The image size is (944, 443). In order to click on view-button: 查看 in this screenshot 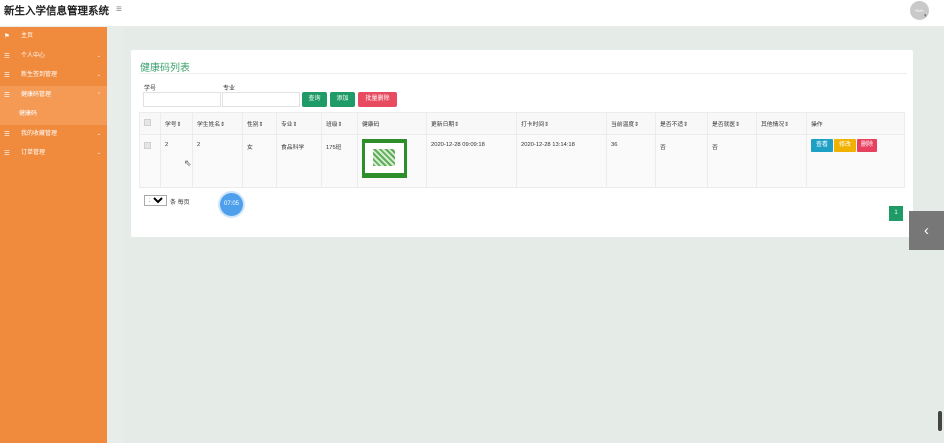, I will do `click(822, 145)`.